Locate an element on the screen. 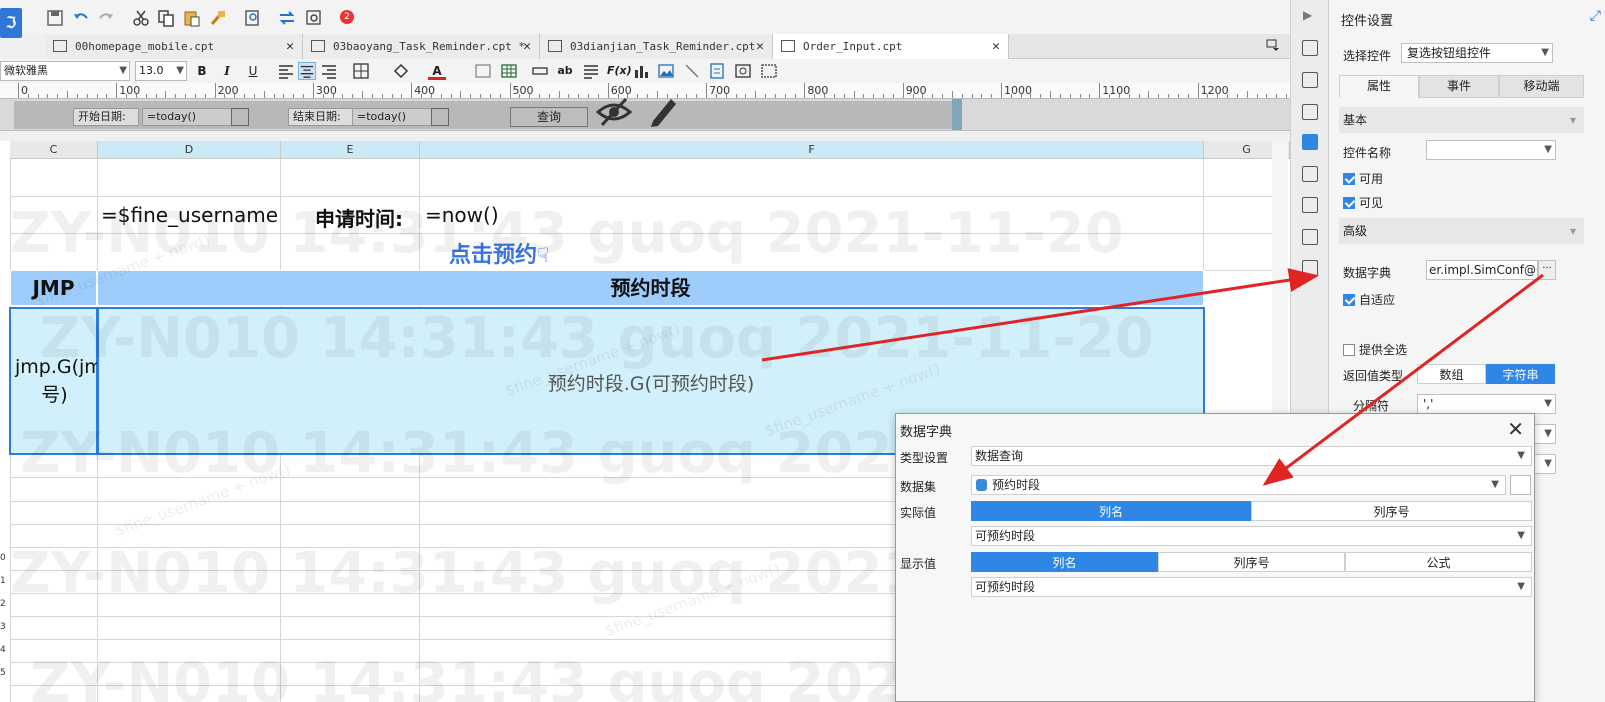 This screenshot has height=702, width=1605. copy-icon is located at coordinates (166, 18).